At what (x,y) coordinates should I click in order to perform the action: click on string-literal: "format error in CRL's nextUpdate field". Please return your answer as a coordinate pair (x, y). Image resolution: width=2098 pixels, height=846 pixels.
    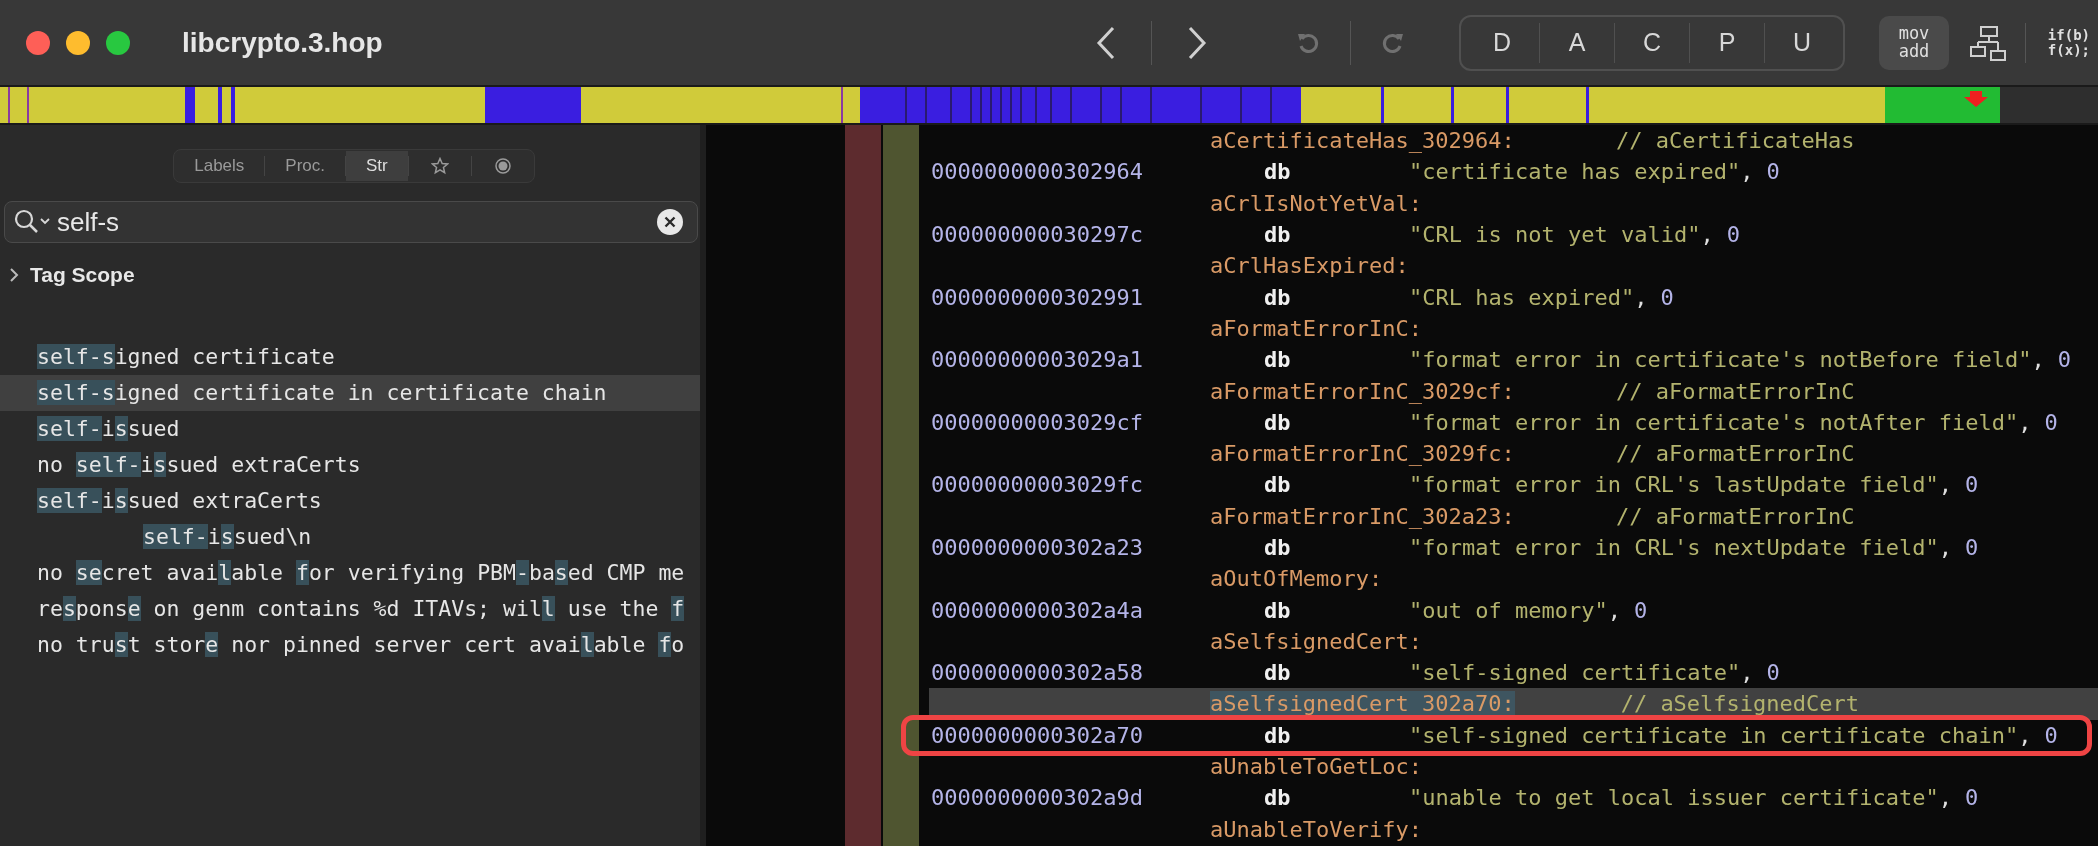
    Looking at the image, I should click on (1674, 547).